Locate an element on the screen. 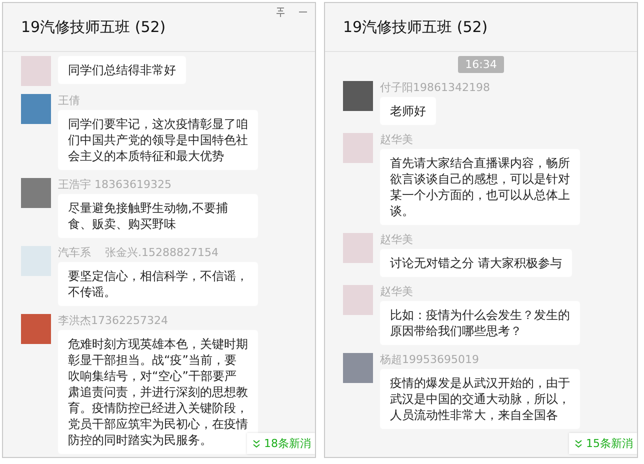 This screenshot has height=464, width=644. message-bubble: 疫情的爆发是从武汉开始的，由于武汉是中国的交通大动脉，所以，人员流动性非常大，来自全国各 is located at coordinates (480, 399).